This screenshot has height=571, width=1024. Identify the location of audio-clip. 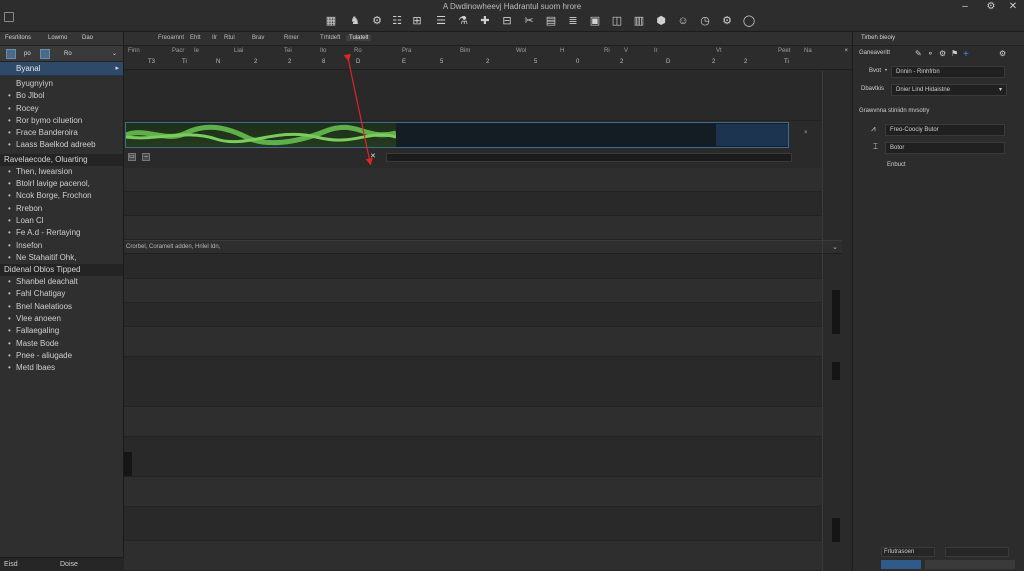
(457, 135).